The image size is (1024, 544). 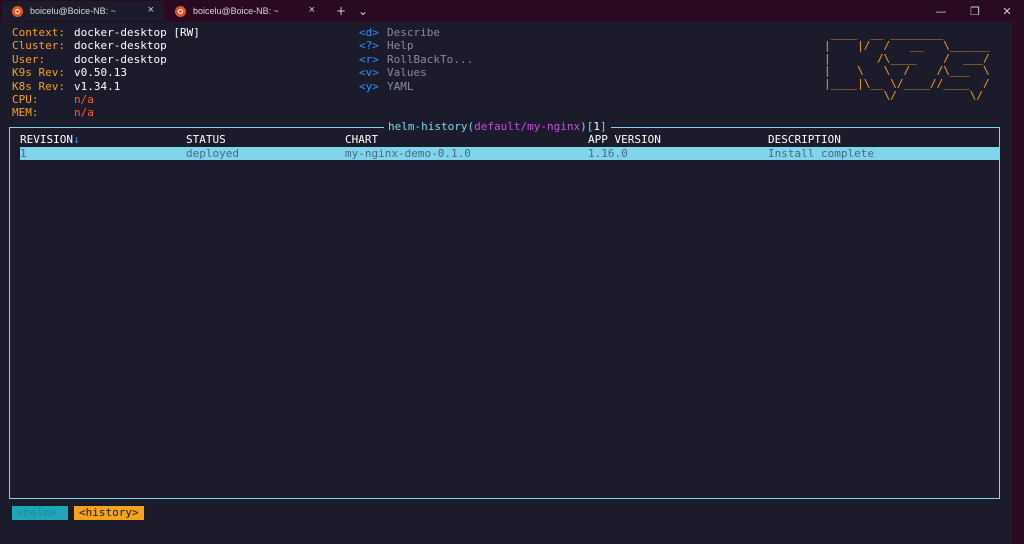 I want to click on col-description: DESCRIPTION, so click(x=804, y=139).